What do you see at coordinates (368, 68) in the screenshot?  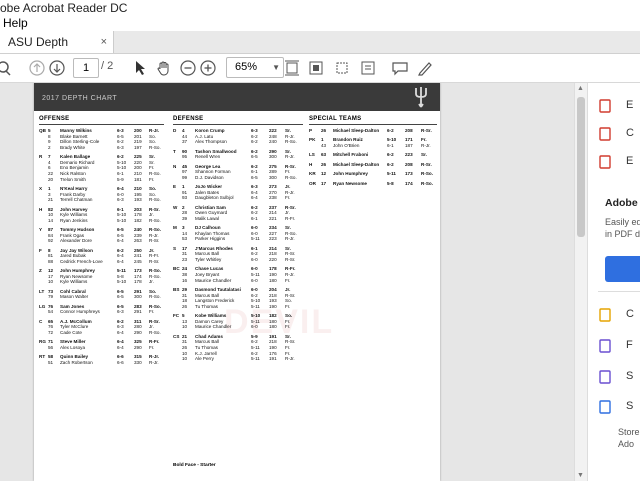 I see `read-mode-icon` at bounding box center [368, 68].